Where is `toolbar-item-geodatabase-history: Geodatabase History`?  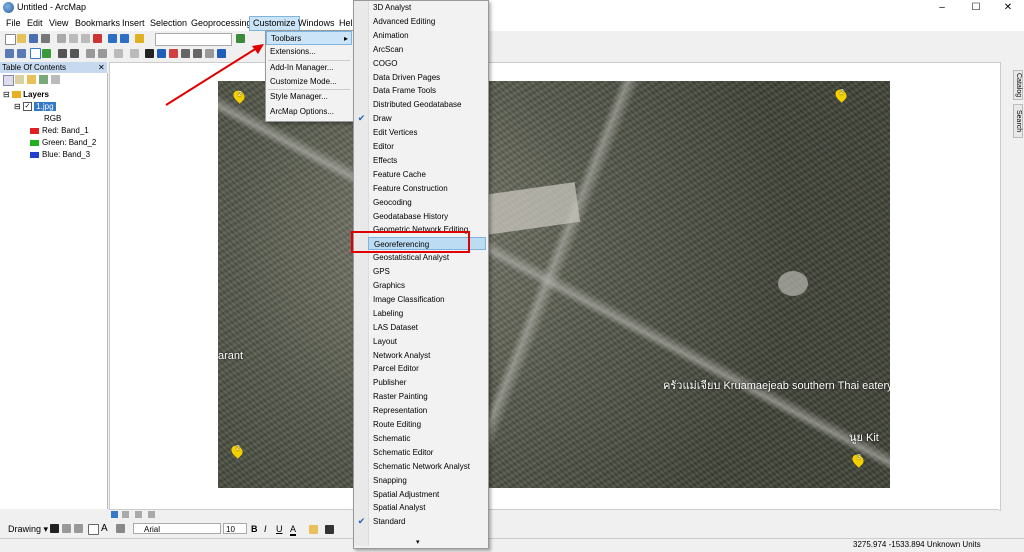 toolbar-item-geodatabase-history: Geodatabase History is located at coordinates (427, 216).